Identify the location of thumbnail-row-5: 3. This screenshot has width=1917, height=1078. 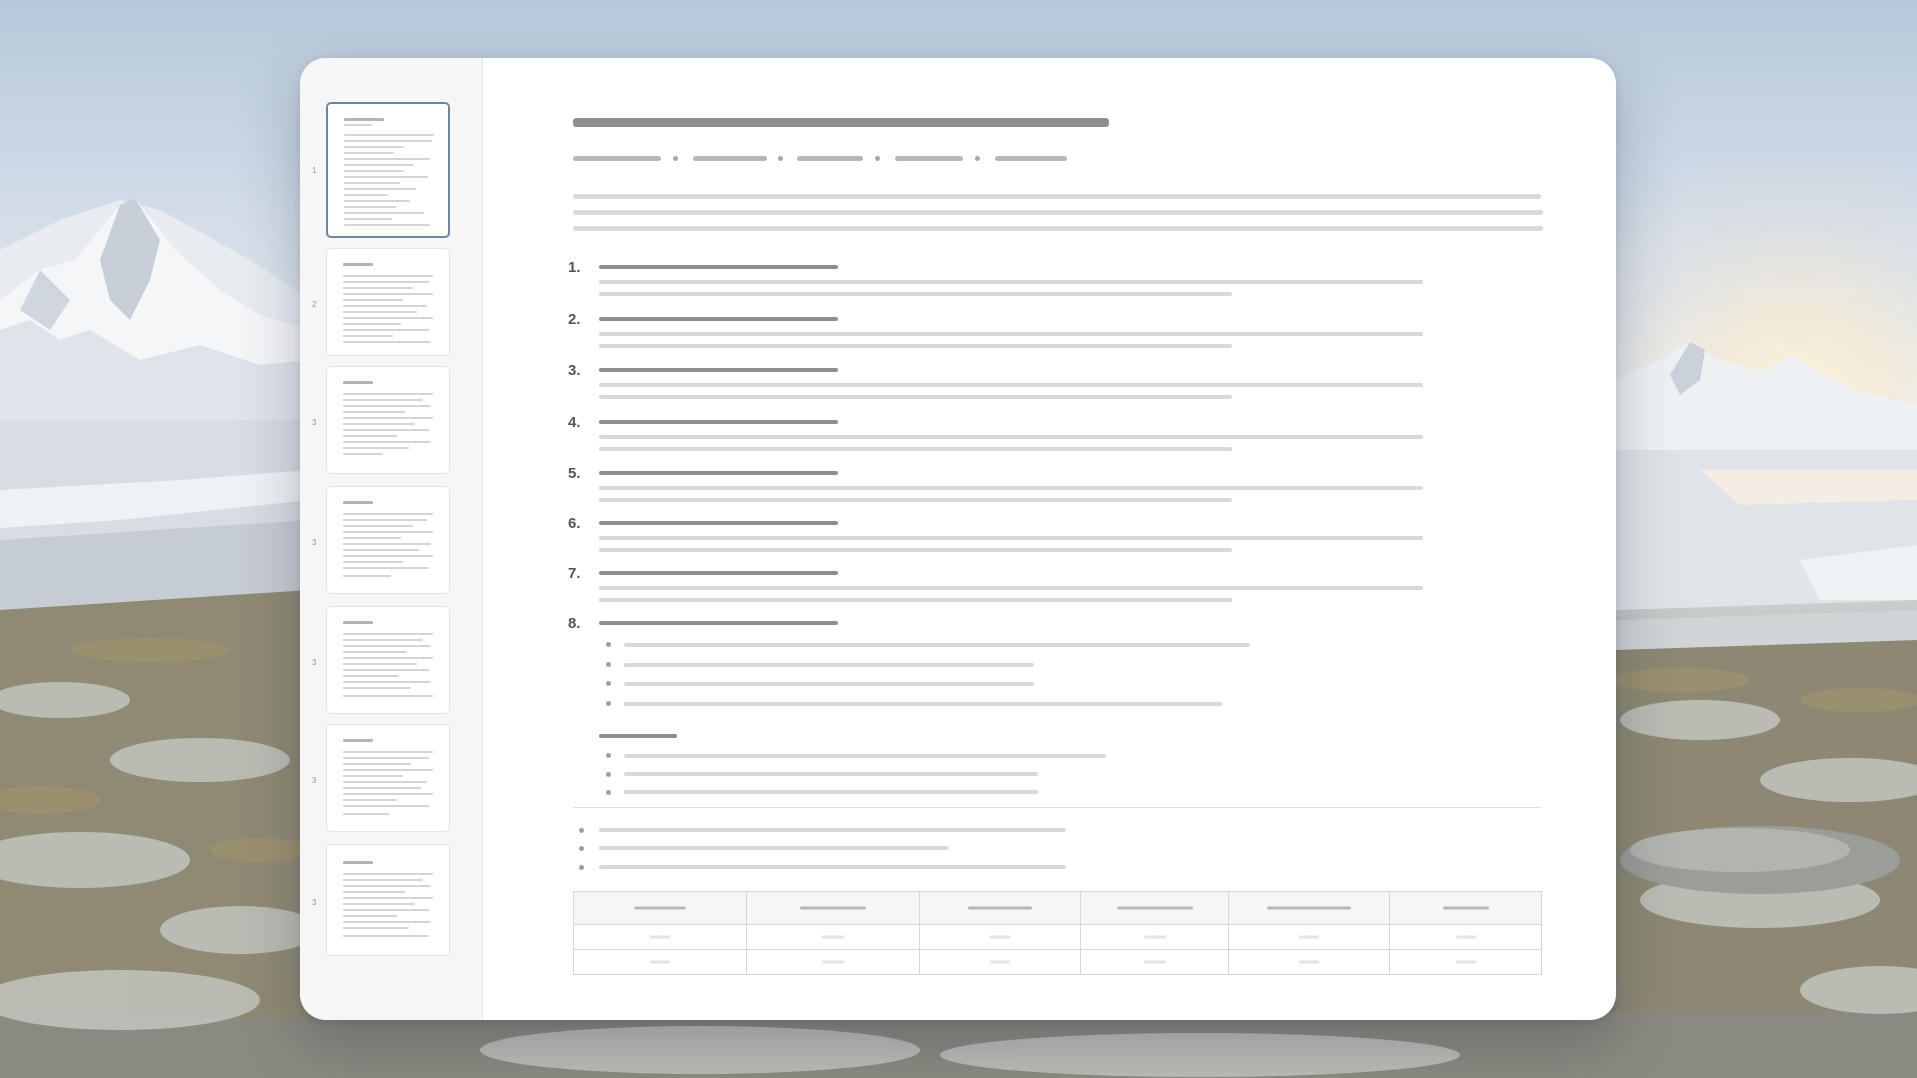
(391, 660).